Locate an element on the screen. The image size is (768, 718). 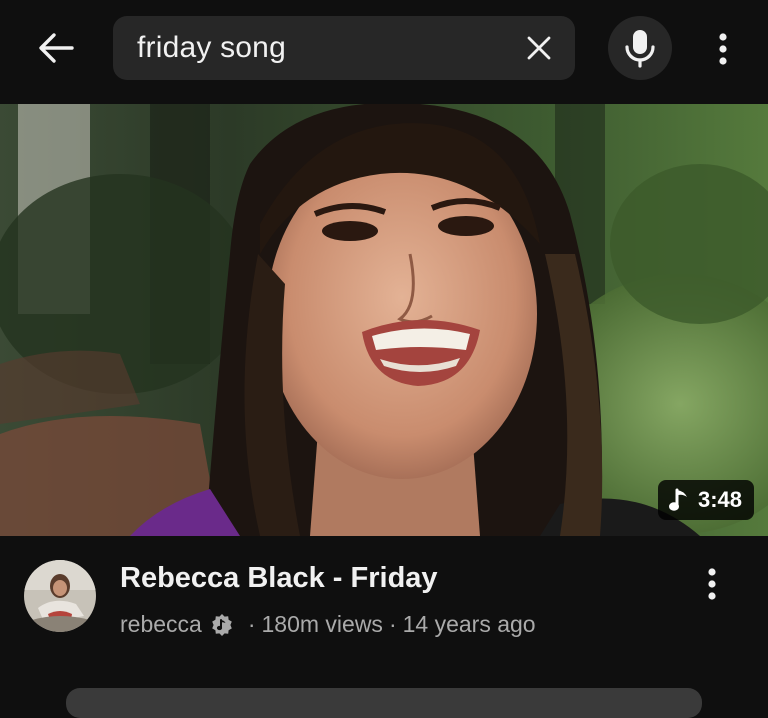
avatar-image is located at coordinates (60, 596).